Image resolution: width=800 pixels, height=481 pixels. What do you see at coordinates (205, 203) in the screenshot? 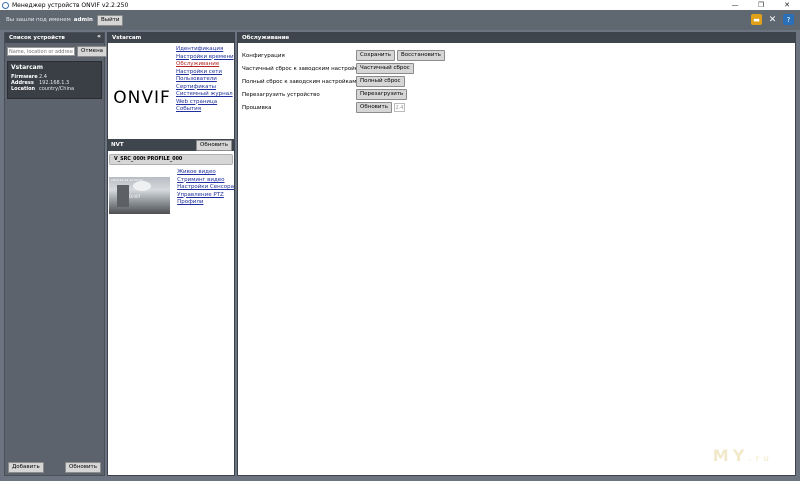
I see `link-profiles: Профили` at bounding box center [205, 203].